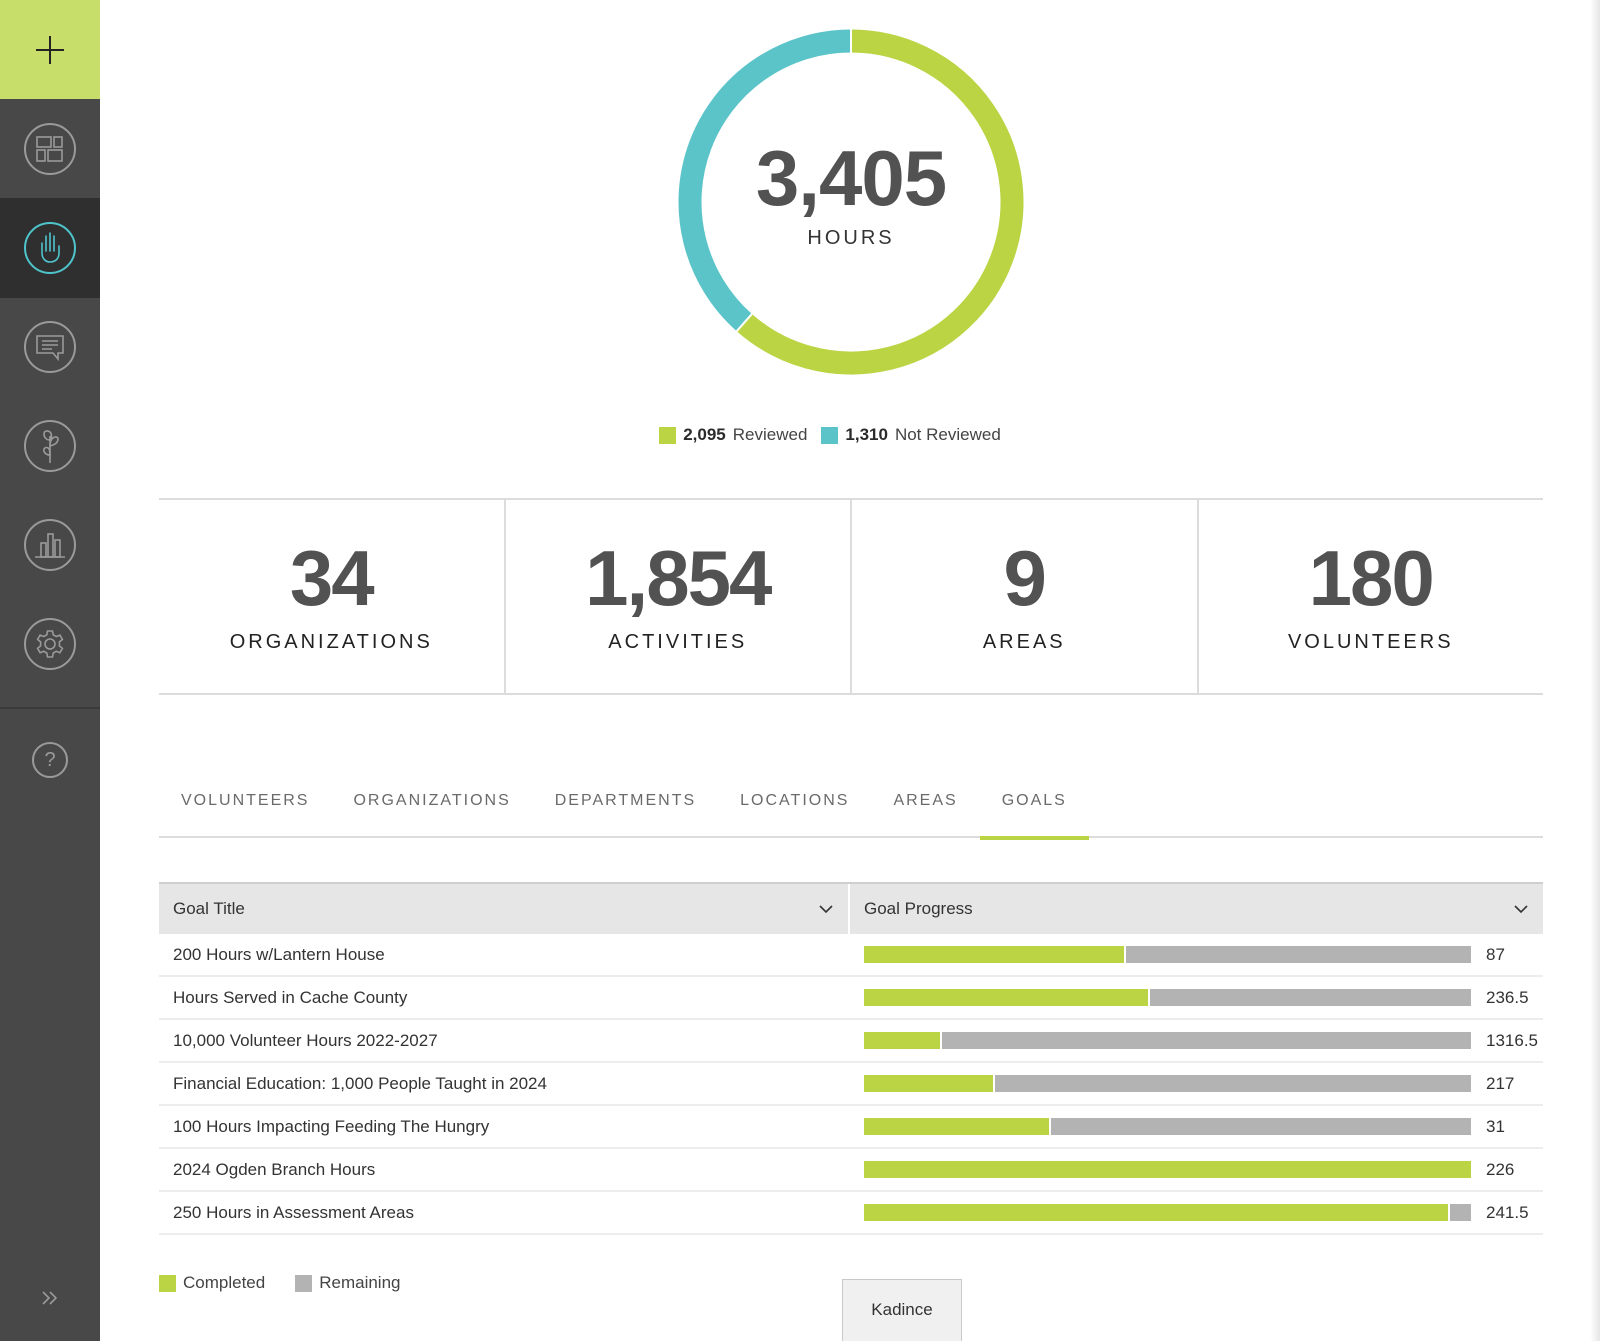 This screenshot has width=1600, height=1341. What do you see at coordinates (224, 1282) in the screenshot?
I see `completed-label: Completed` at bounding box center [224, 1282].